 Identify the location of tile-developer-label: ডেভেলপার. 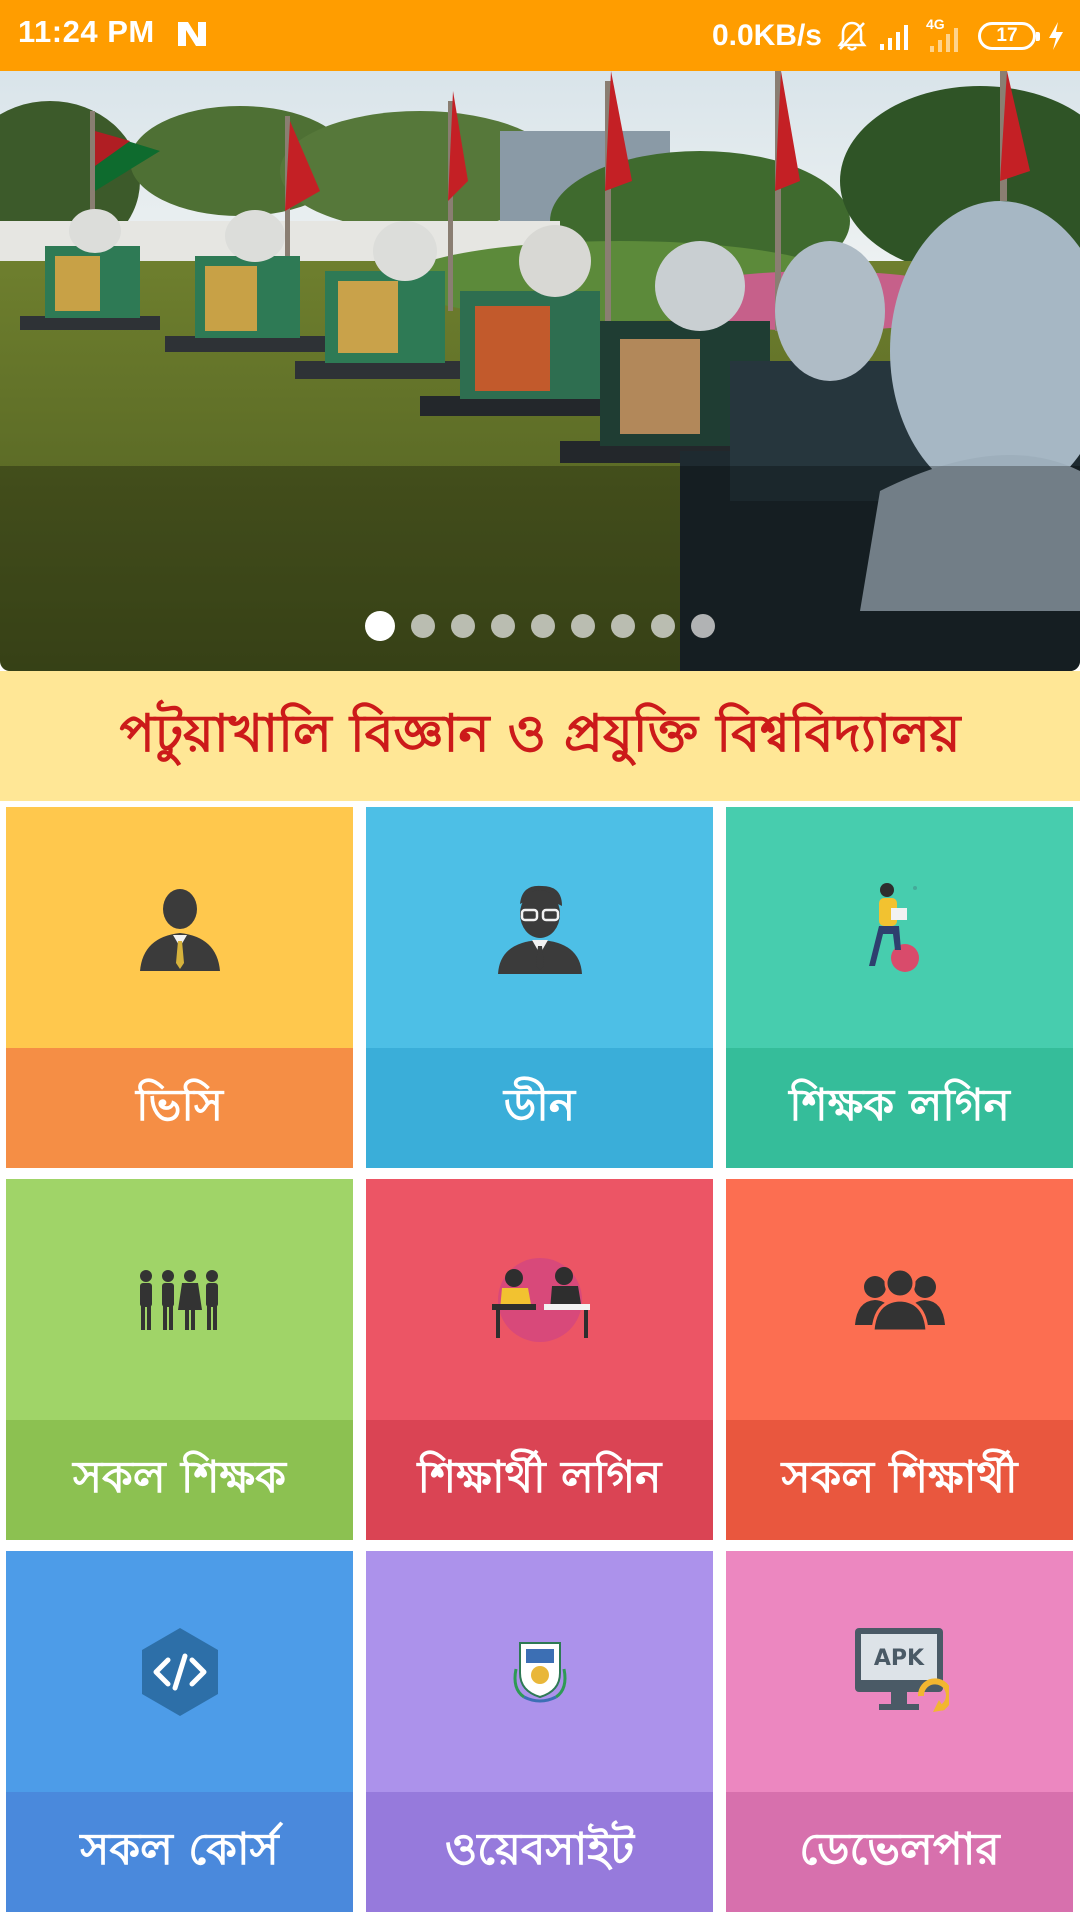
(899, 1849).